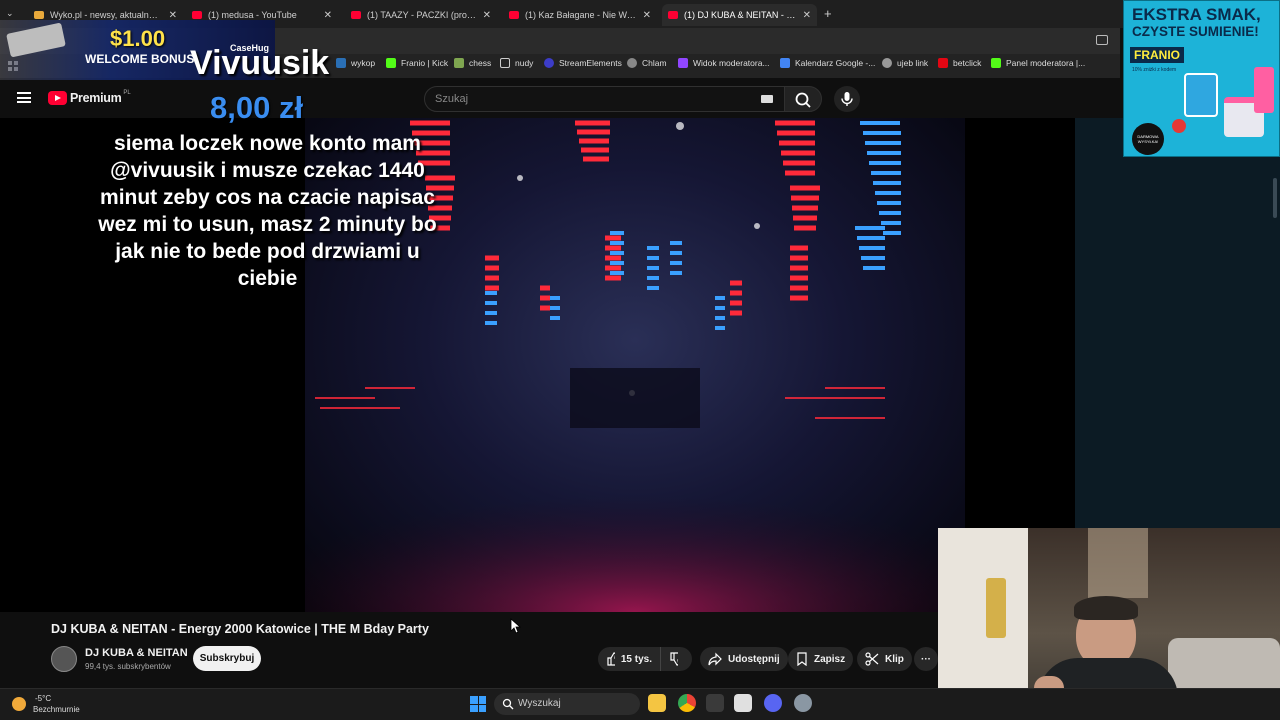 The width and height of the screenshot is (1280, 720). What do you see at coordinates (683, 63) in the screenshot?
I see `twitch-icon` at bounding box center [683, 63].